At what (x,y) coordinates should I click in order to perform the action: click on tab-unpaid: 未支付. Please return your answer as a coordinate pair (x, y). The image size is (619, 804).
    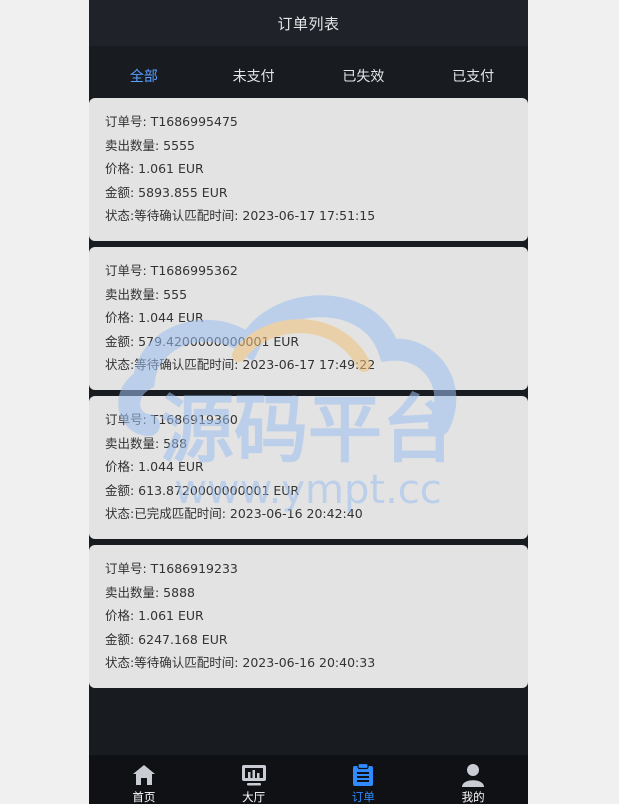
    Looking at the image, I should click on (254, 76).